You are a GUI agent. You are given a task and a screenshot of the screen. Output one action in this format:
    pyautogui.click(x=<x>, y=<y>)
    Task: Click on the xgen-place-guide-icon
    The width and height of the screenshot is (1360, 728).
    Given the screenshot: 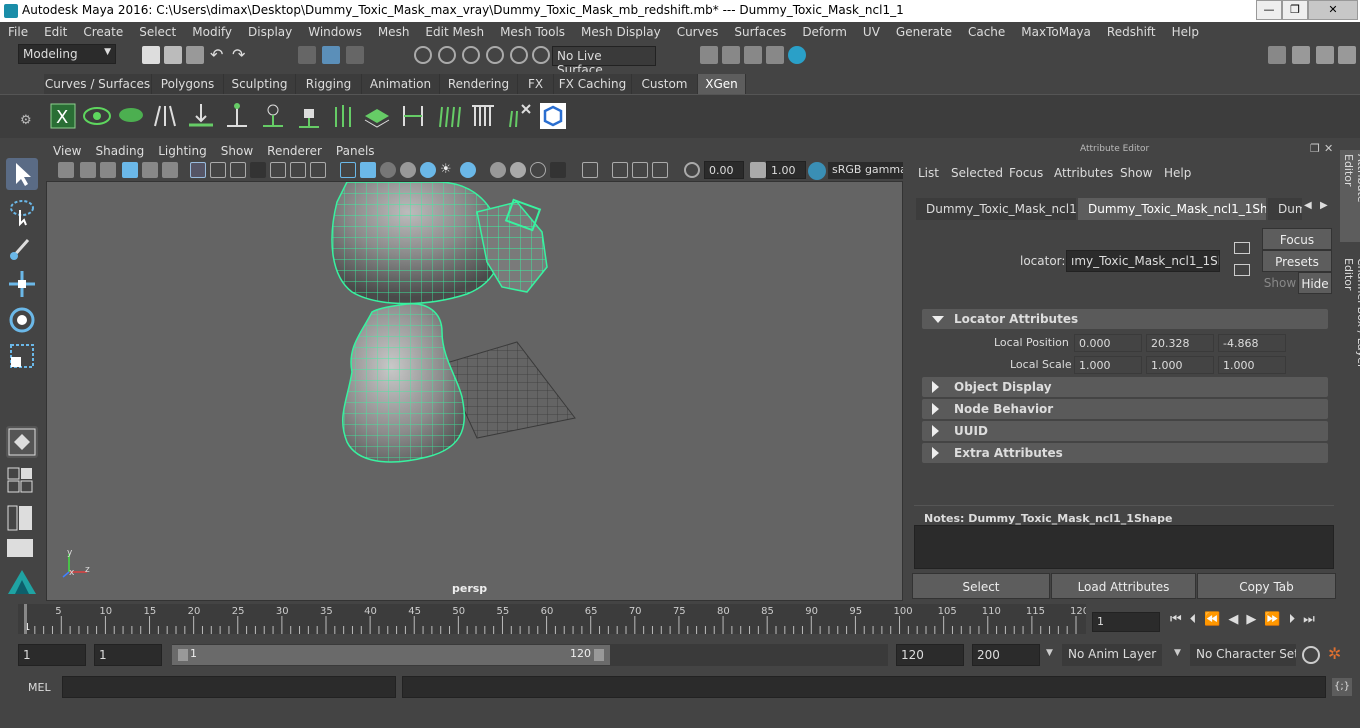 What is the action you would take?
    pyautogui.click(x=165, y=116)
    